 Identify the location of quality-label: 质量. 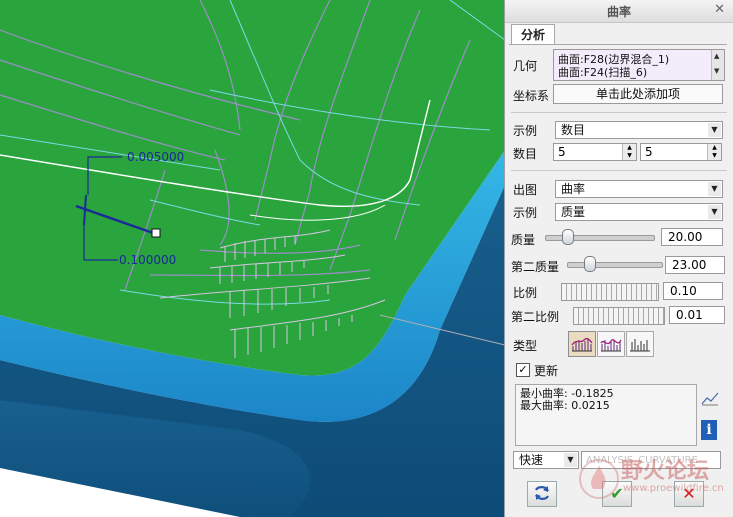
(523, 240).